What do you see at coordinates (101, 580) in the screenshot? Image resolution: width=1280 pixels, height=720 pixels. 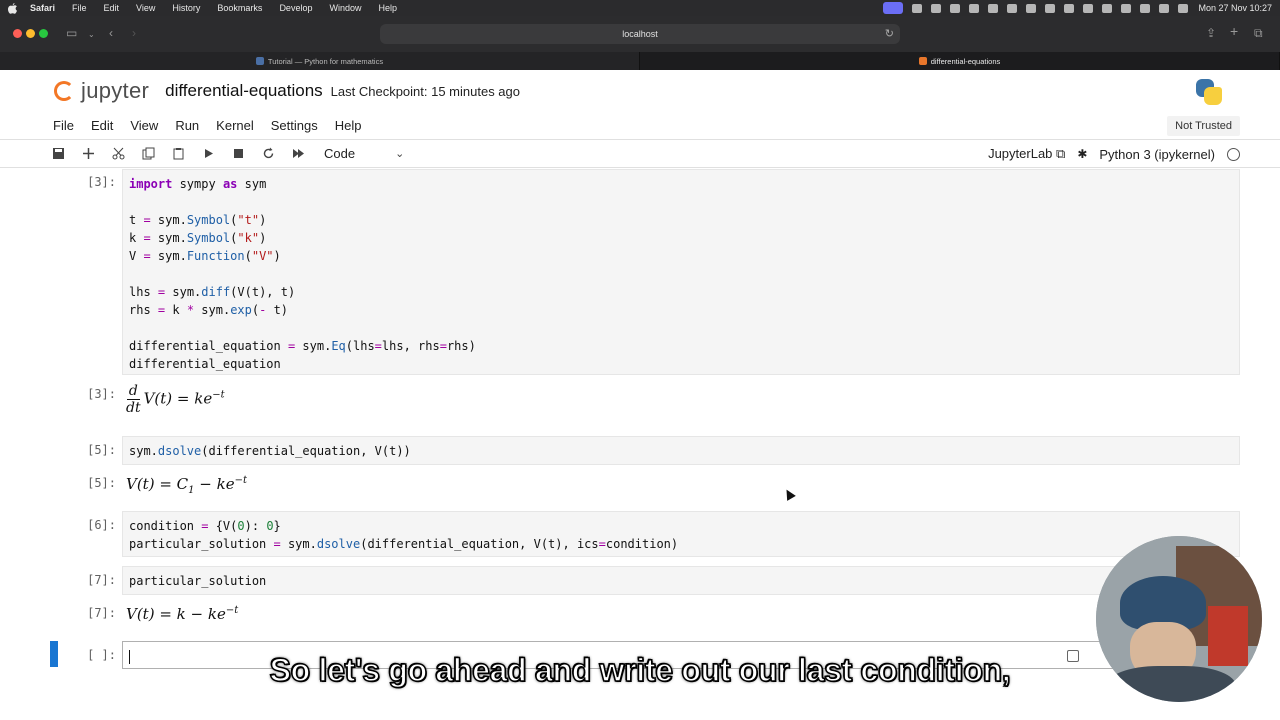 I see `input-prompt: [7]:` at bounding box center [101, 580].